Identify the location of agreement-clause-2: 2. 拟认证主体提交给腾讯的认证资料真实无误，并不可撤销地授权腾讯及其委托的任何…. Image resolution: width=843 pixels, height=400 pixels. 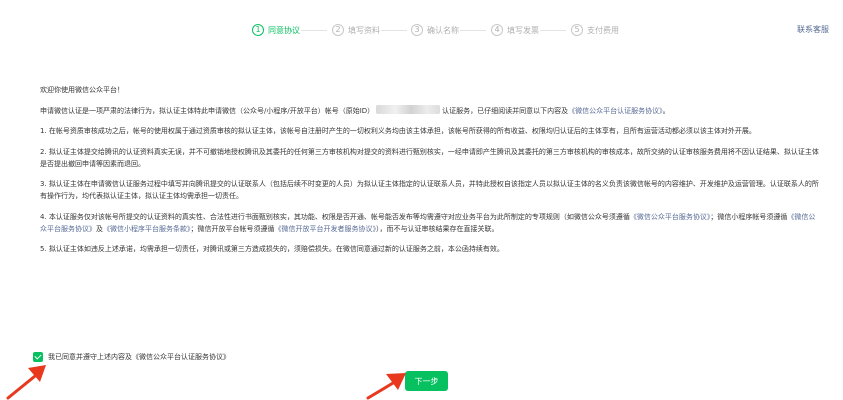
(429, 157).